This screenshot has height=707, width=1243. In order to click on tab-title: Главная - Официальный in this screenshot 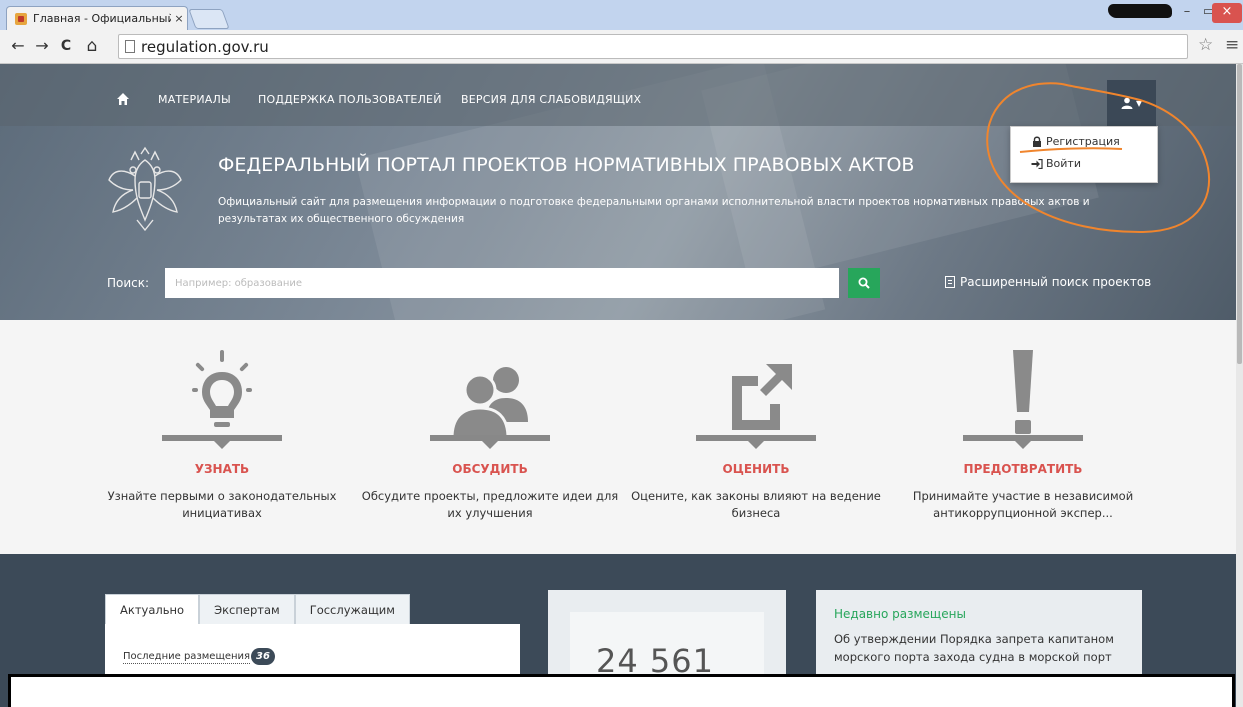, I will do `click(102, 18)`.